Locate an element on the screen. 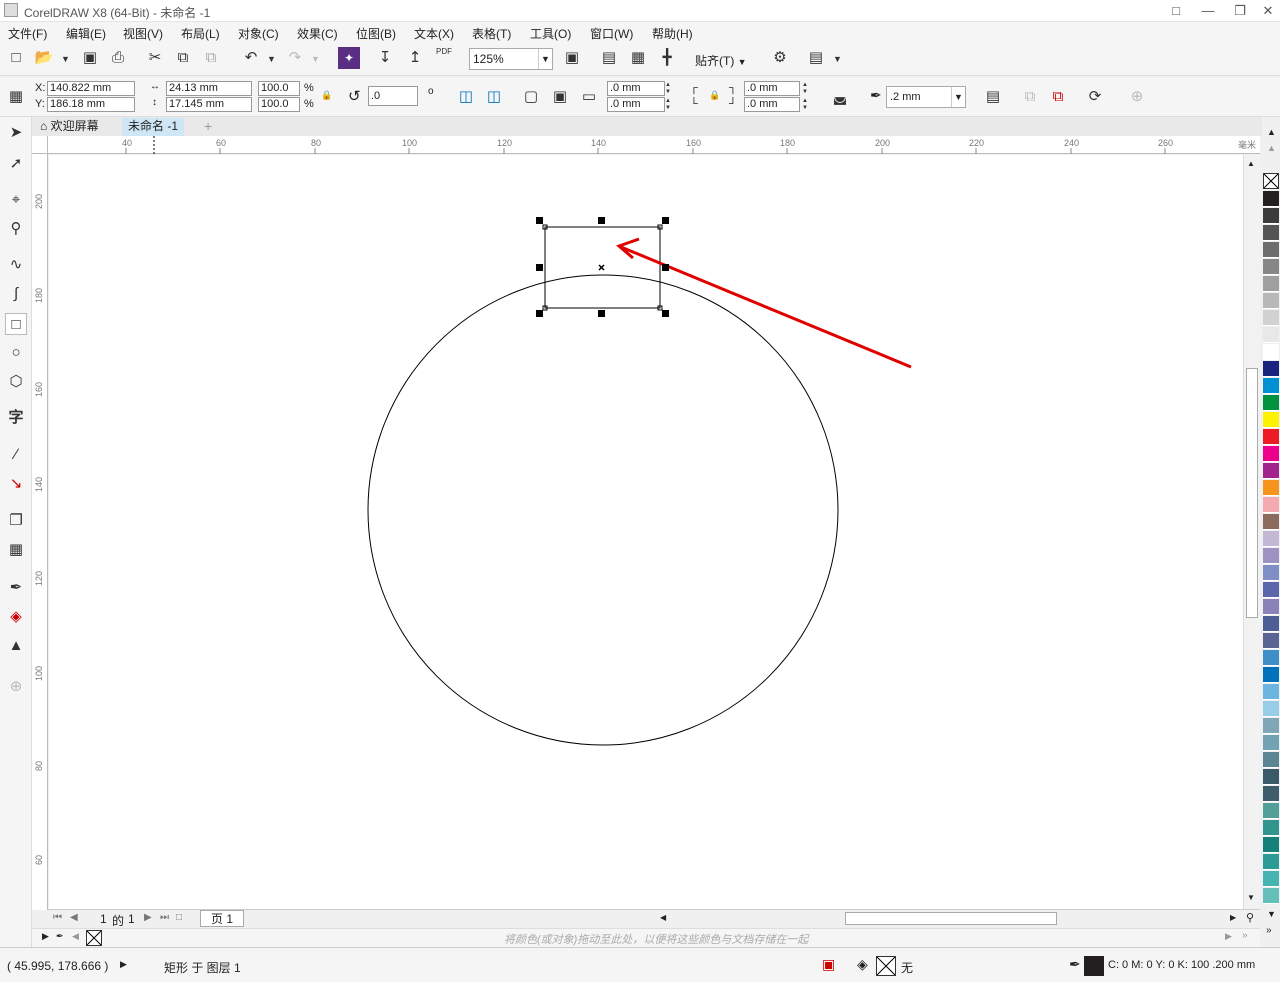 The height and width of the screenshot is (982, 1280). page-tab: 页 1 is located at coordinates (222, 918).